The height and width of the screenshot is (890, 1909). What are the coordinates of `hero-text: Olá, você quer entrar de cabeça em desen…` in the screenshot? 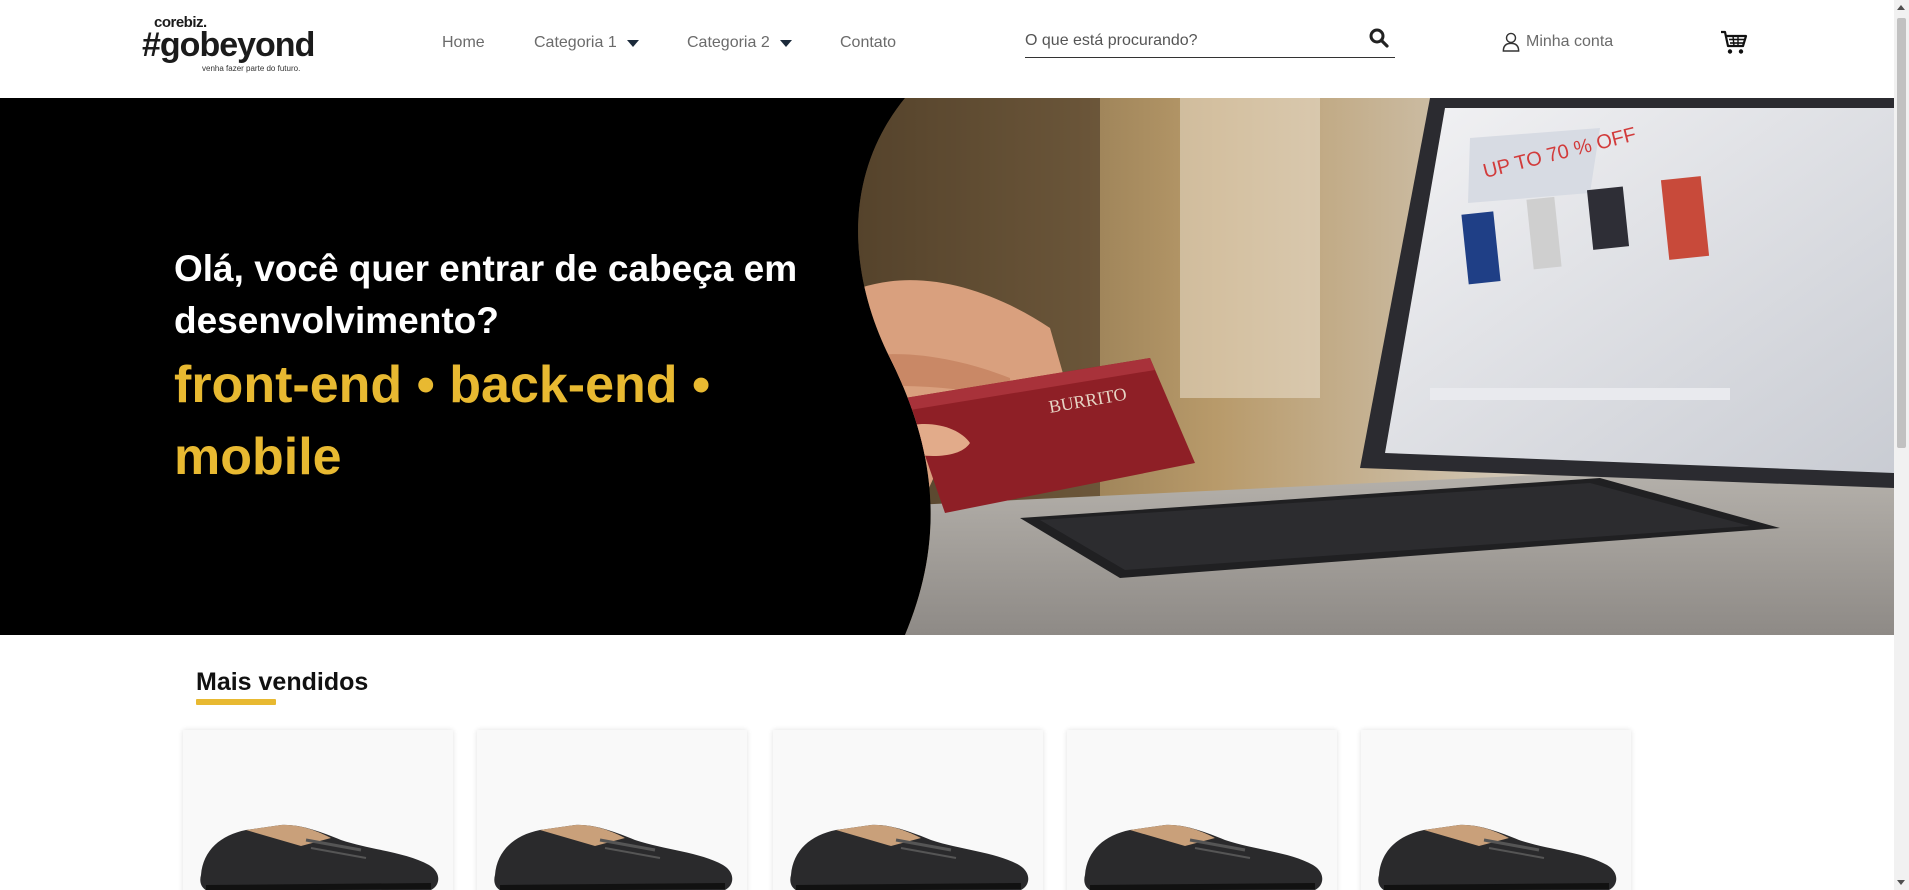 It's located at (524, 368).